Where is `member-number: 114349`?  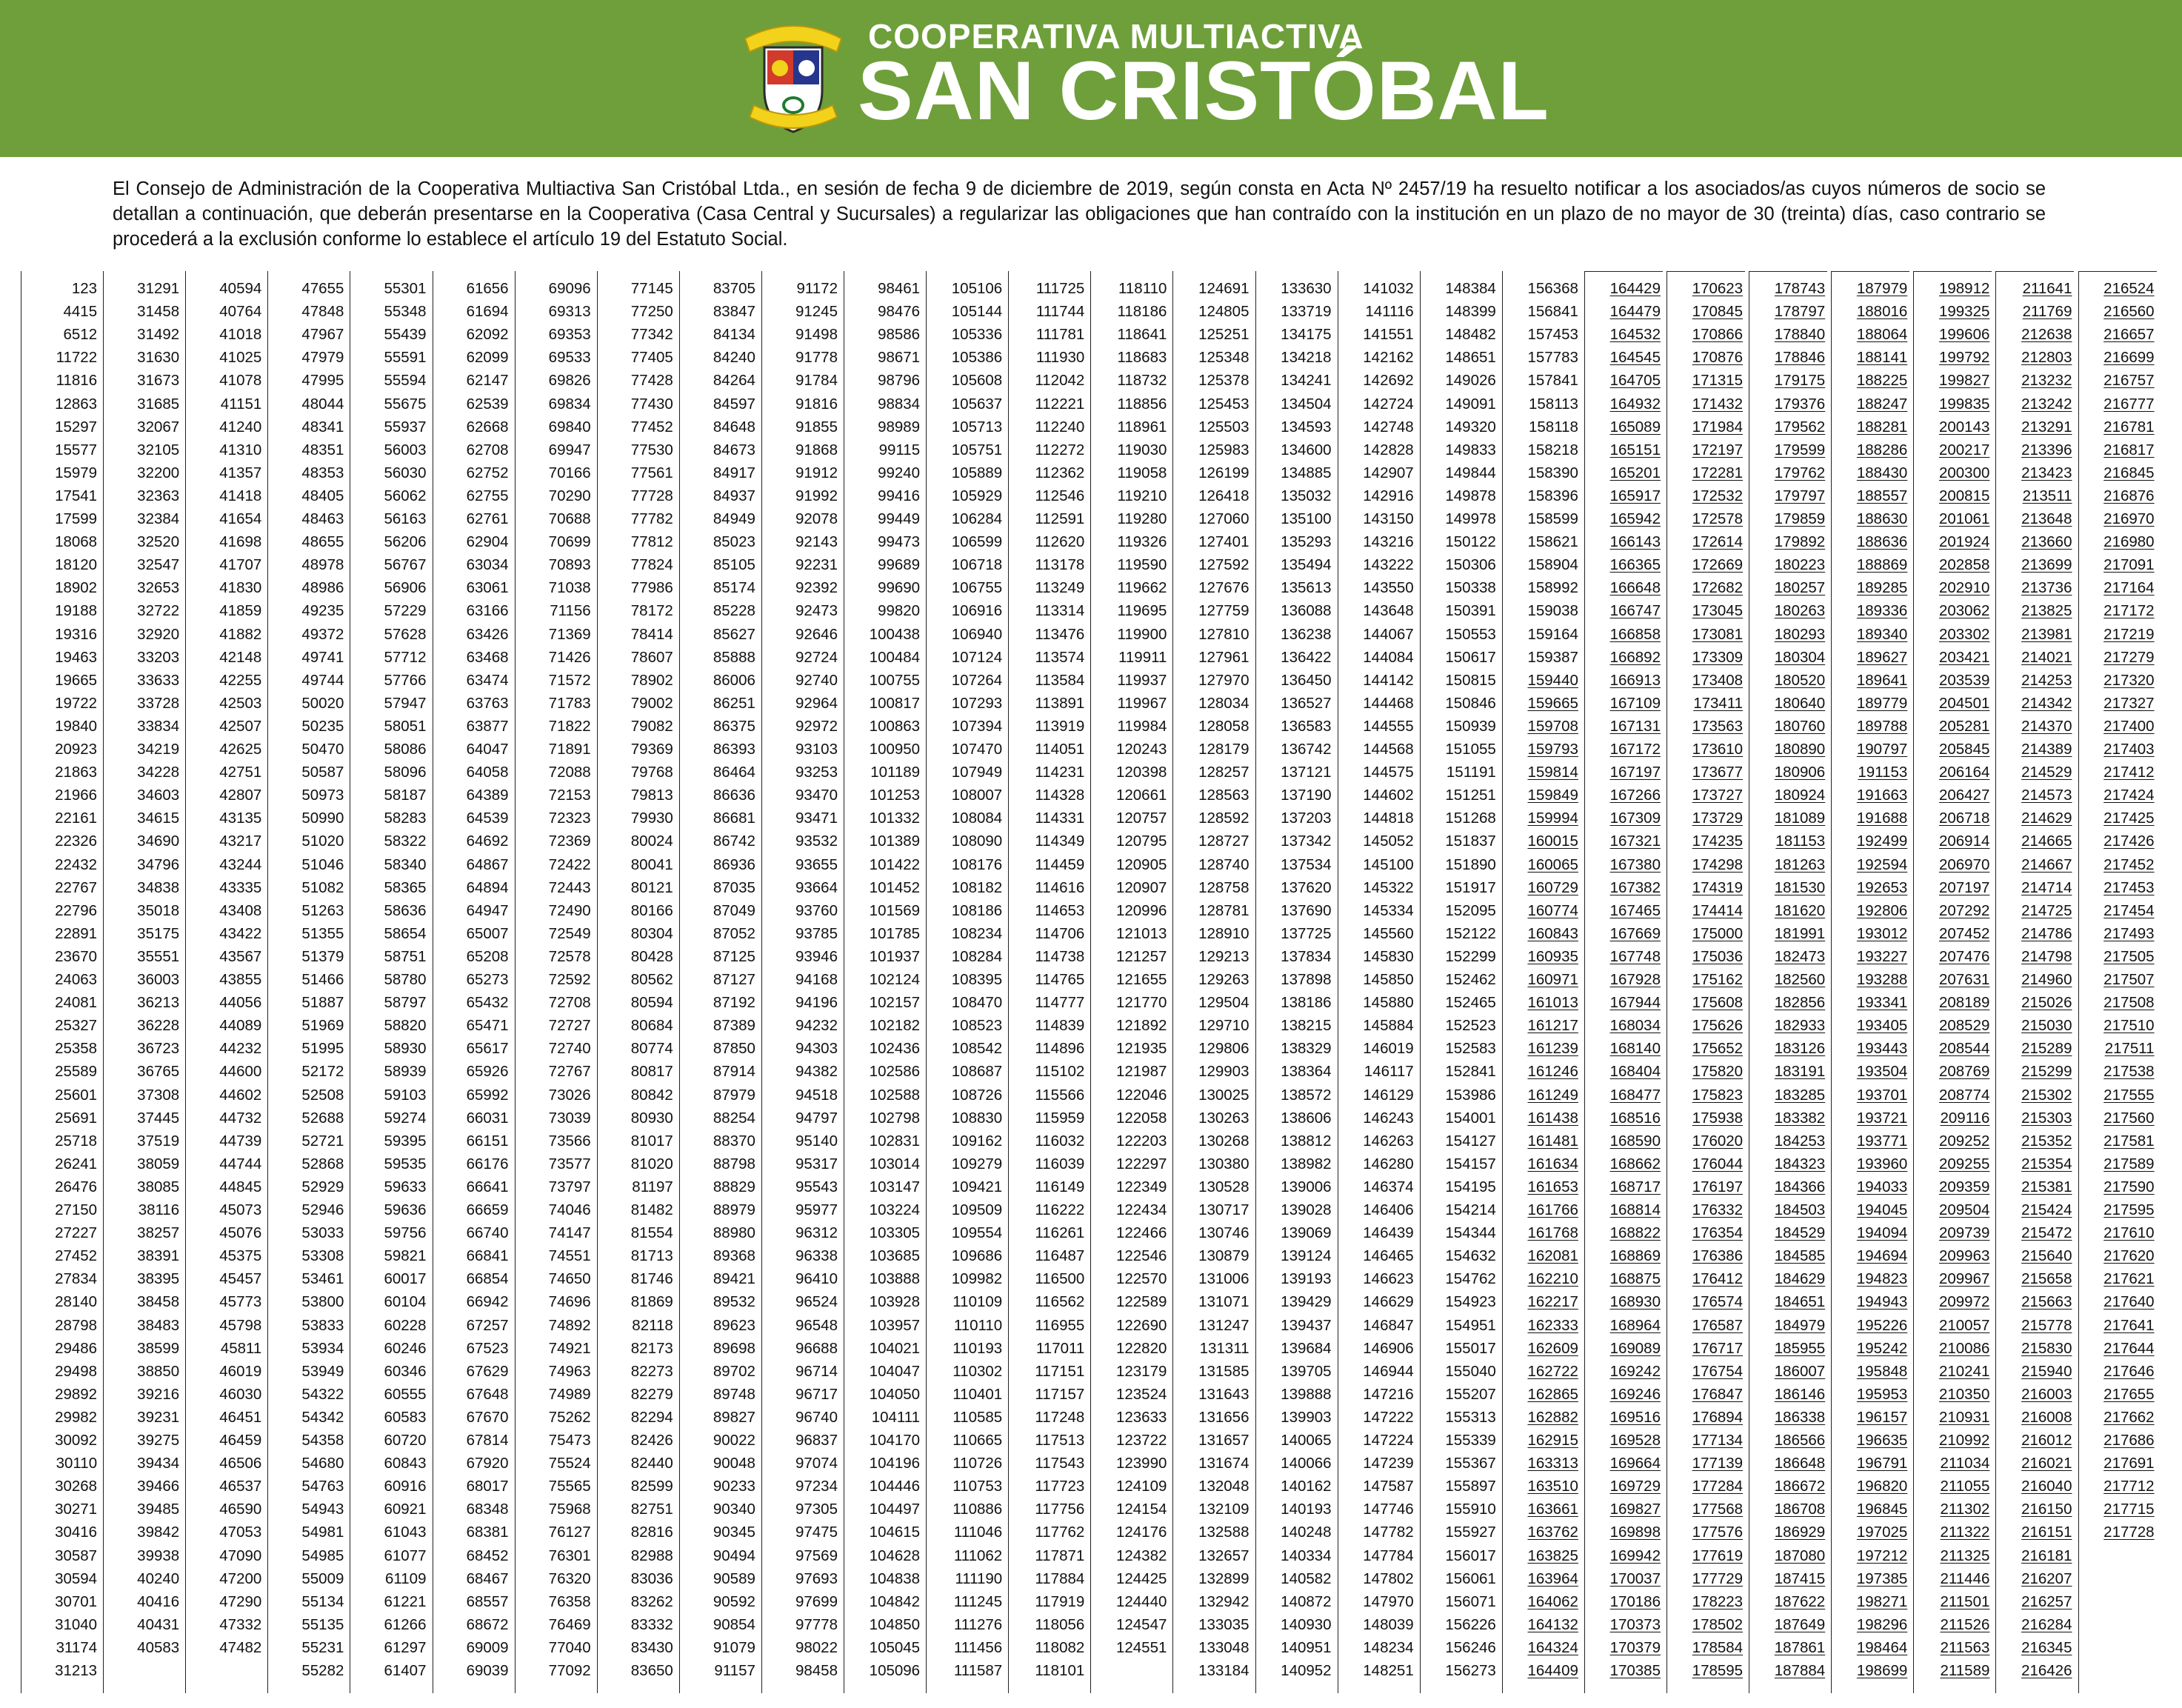 member-number: 114349 is located at coordinates (1060, 842).